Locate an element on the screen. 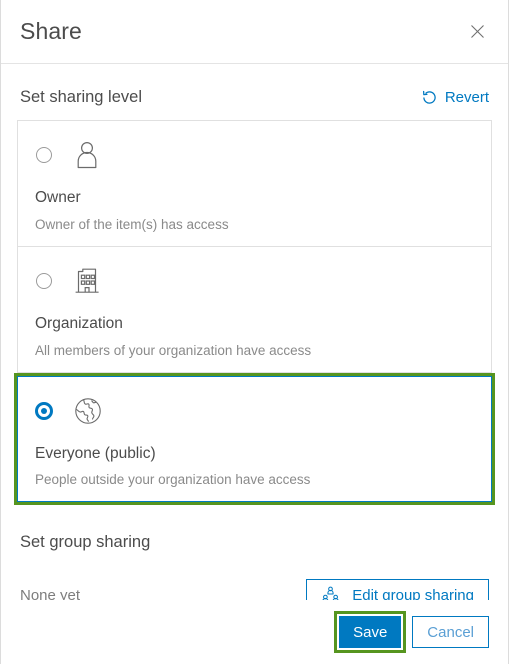 This screenshot has width=509, height=664. person-icon is located at coordinates (87, 155).